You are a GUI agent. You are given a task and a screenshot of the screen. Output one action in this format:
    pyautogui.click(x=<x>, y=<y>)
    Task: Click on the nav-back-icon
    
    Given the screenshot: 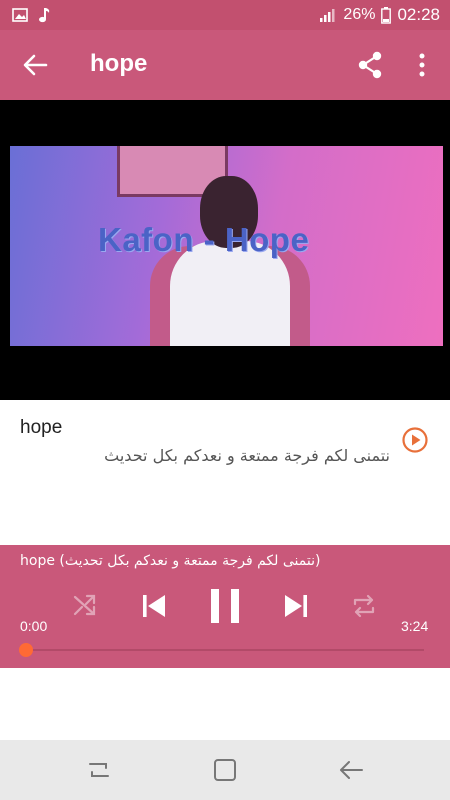 What is the action you would take?
    pyautogui.click(x=351, y=770)
    